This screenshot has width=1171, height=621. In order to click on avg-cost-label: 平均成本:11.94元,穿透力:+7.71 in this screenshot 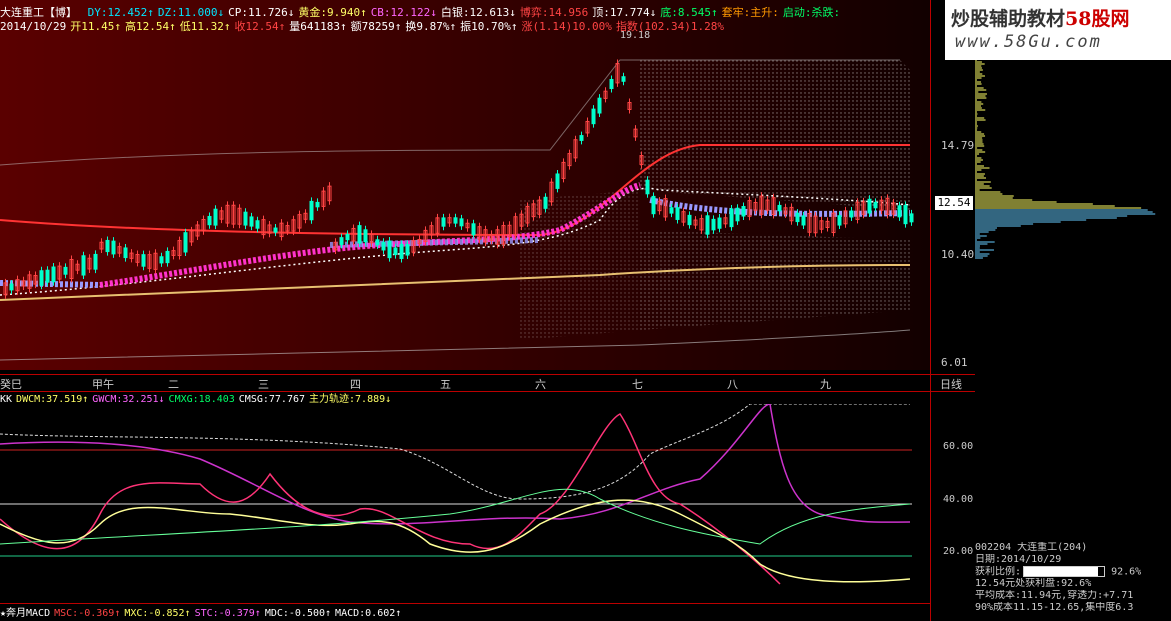, I will do `click(1054, 595)`.